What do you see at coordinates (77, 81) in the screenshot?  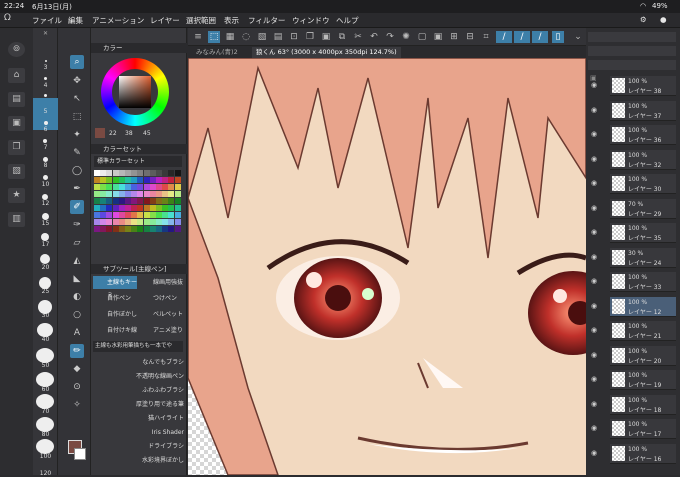 I see `move-tool-icon: ✥` at bounding box center [77, 81].